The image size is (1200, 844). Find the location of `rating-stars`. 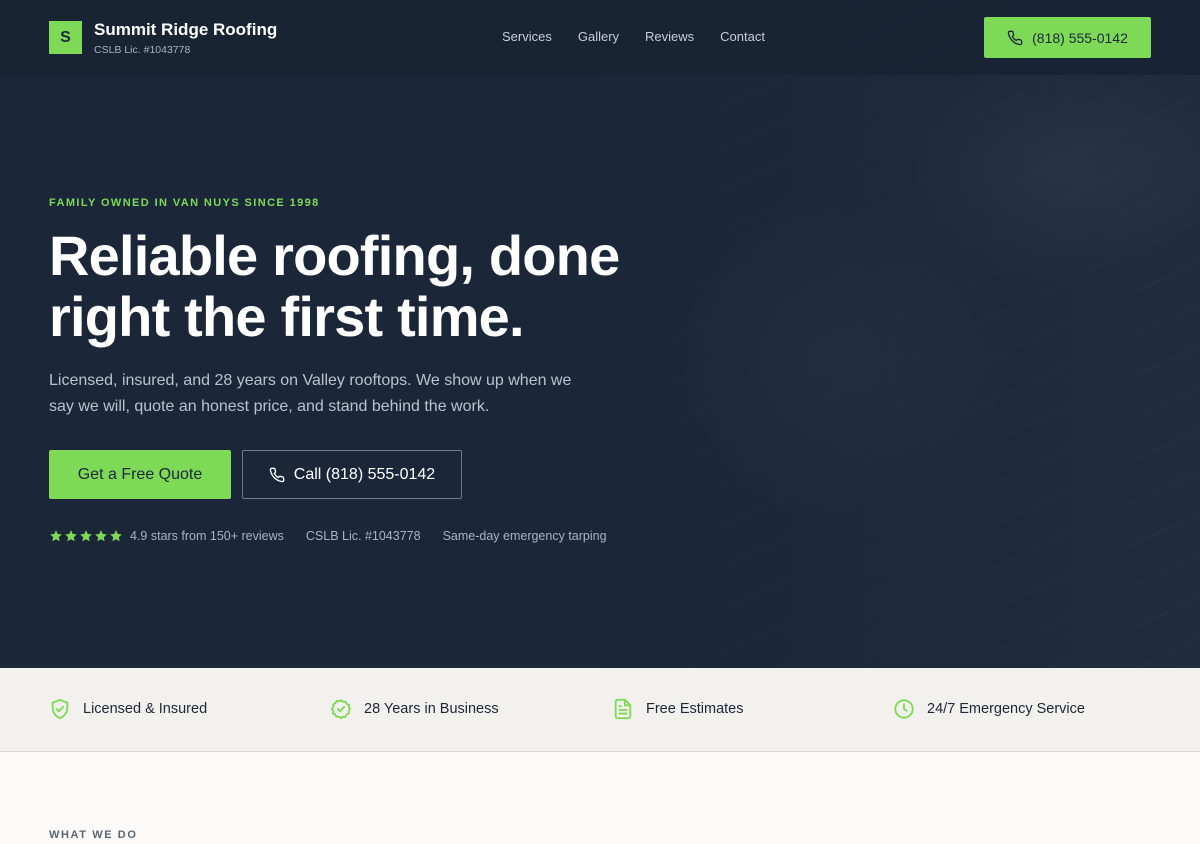

rating-stars is located at coordinates (86, 536).